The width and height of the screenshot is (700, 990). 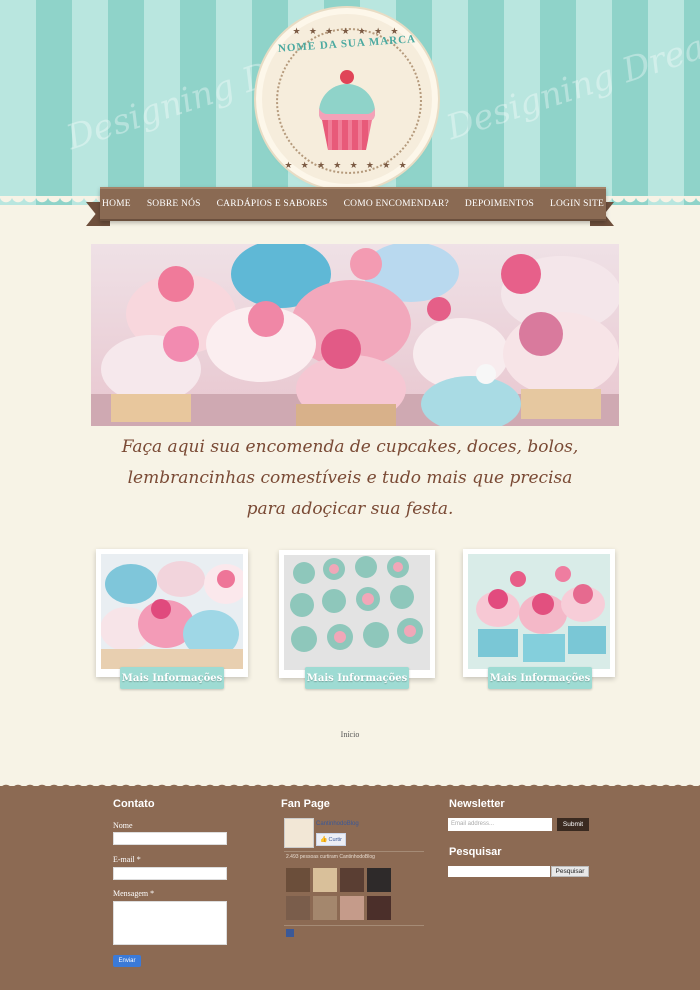 I want to click on search-input, so click(x=499, y=871).